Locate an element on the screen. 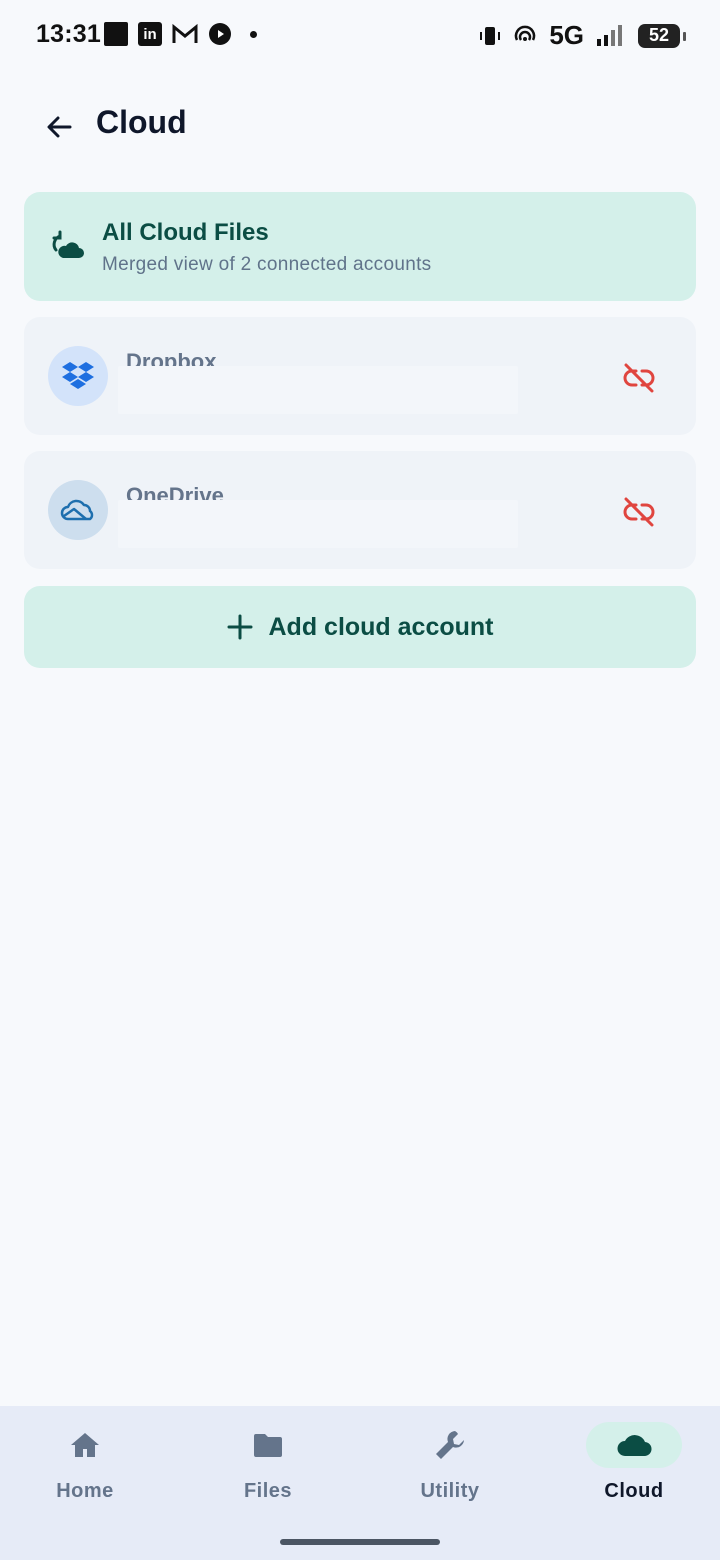  add-cloud-account-button: Add cloud account is located at coordinates (360, 627).